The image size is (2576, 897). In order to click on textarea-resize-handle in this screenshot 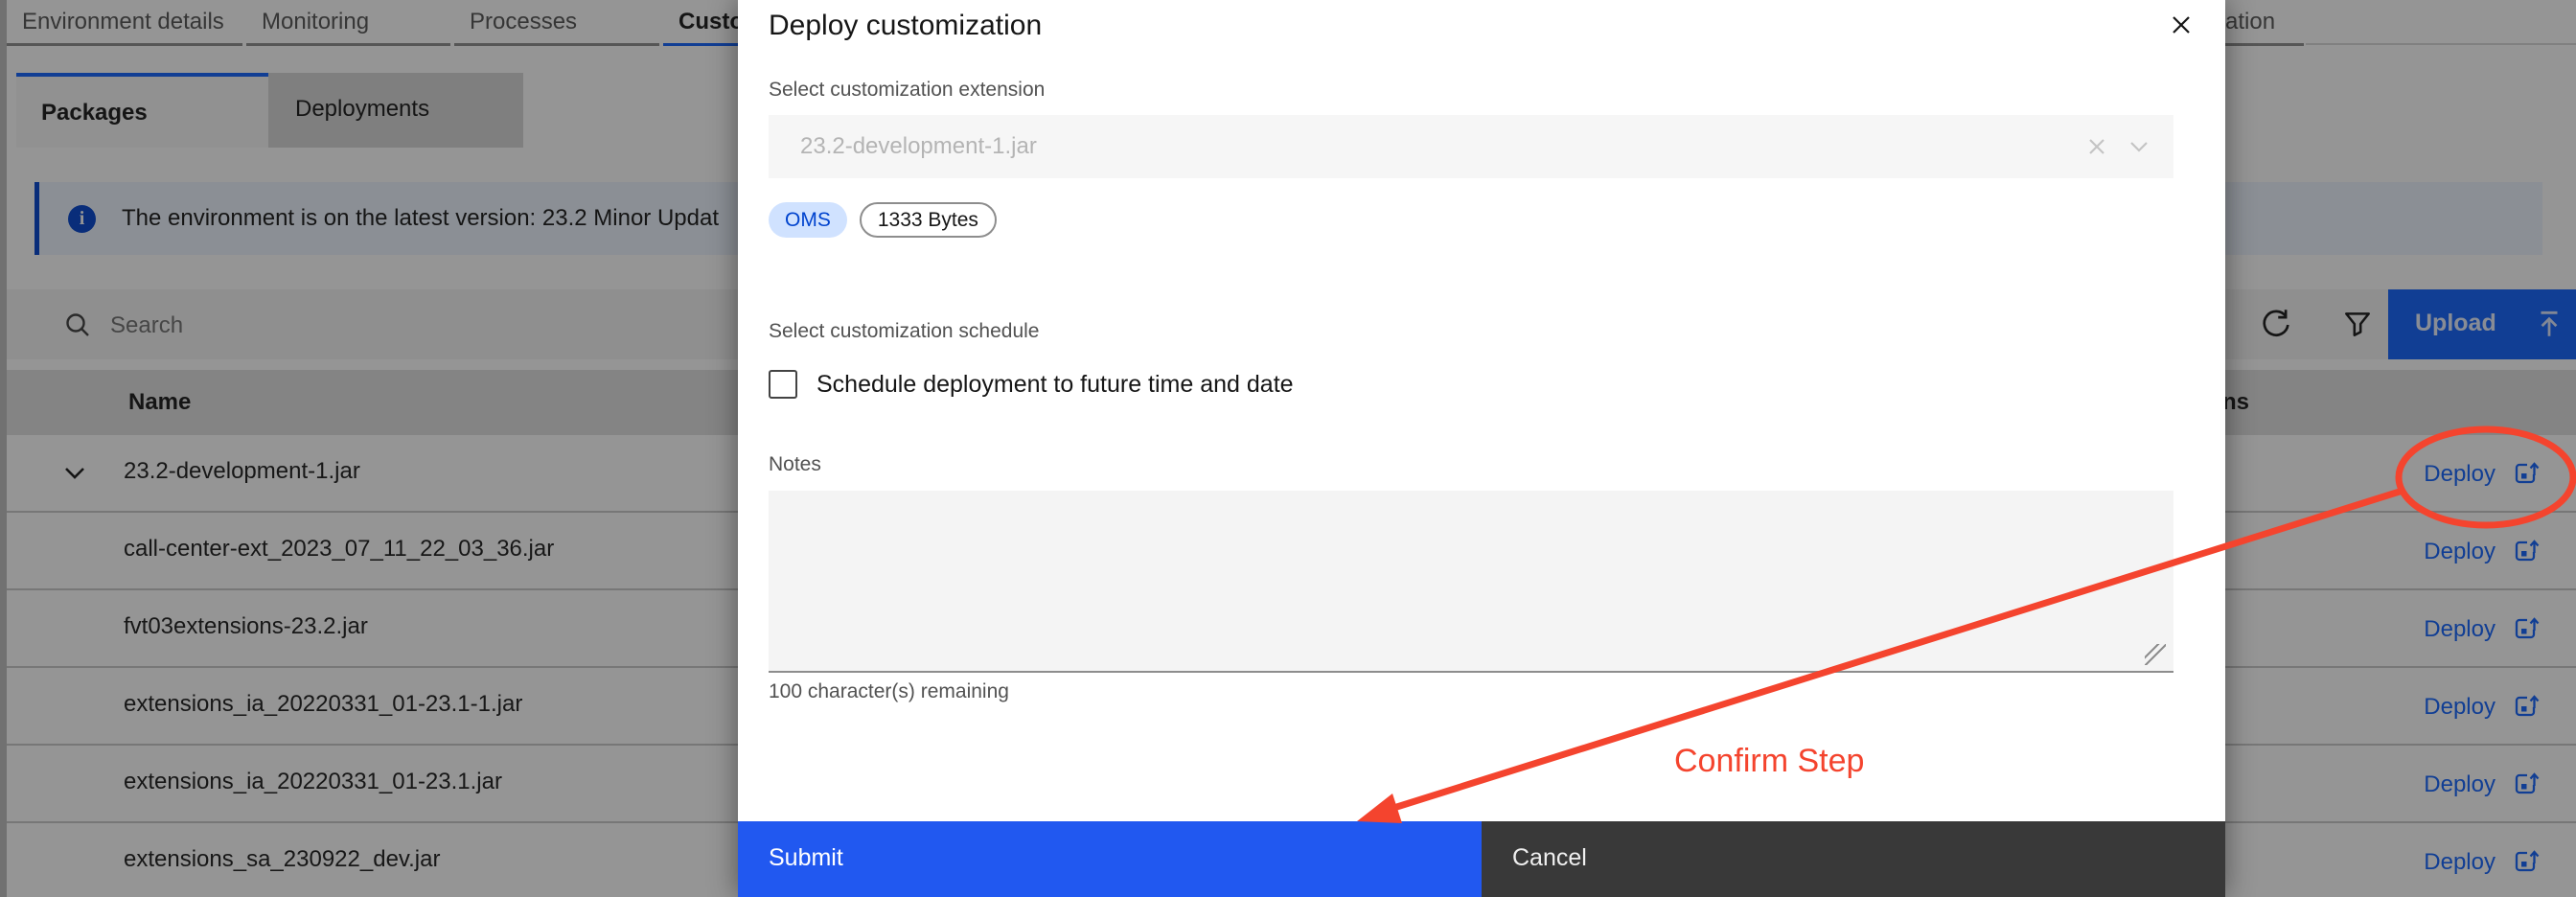, I will do `click(2156, 654)`.